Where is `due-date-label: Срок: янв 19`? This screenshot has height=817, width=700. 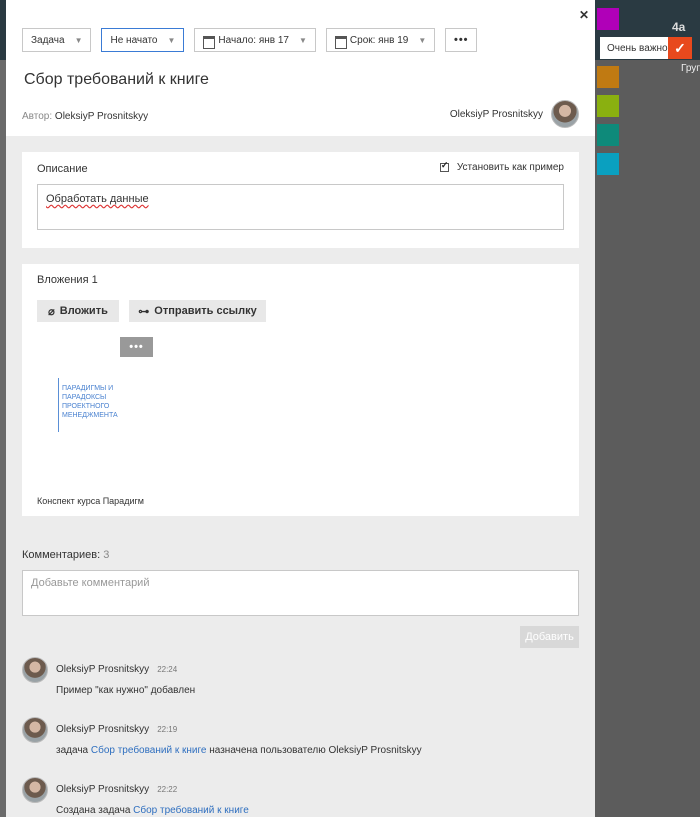
due-date-label: Срок: янв 19 is located at coordinates (379, 40).